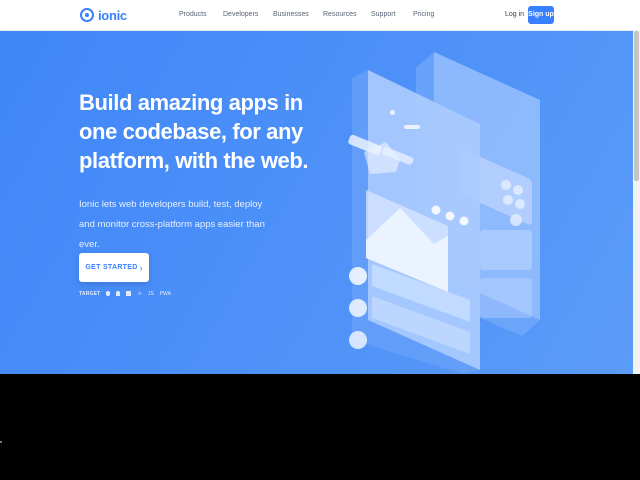 This screenshot has height=480, width=640. I want to click on get-started-label: GET STARTED, so click(111, 267).